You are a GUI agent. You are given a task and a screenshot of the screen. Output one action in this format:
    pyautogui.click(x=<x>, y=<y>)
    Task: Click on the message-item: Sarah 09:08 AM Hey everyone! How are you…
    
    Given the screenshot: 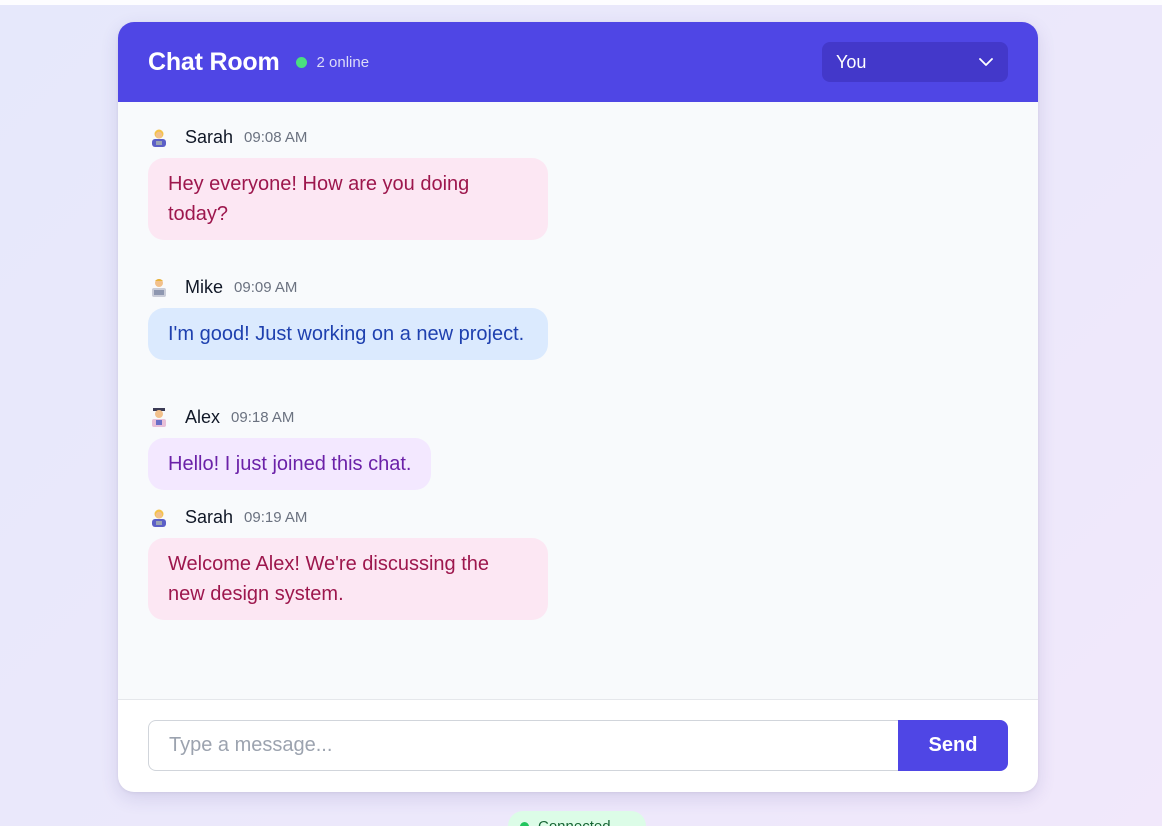 What is the action you would take?
    pyautogui.click(x=348, y=182)
    